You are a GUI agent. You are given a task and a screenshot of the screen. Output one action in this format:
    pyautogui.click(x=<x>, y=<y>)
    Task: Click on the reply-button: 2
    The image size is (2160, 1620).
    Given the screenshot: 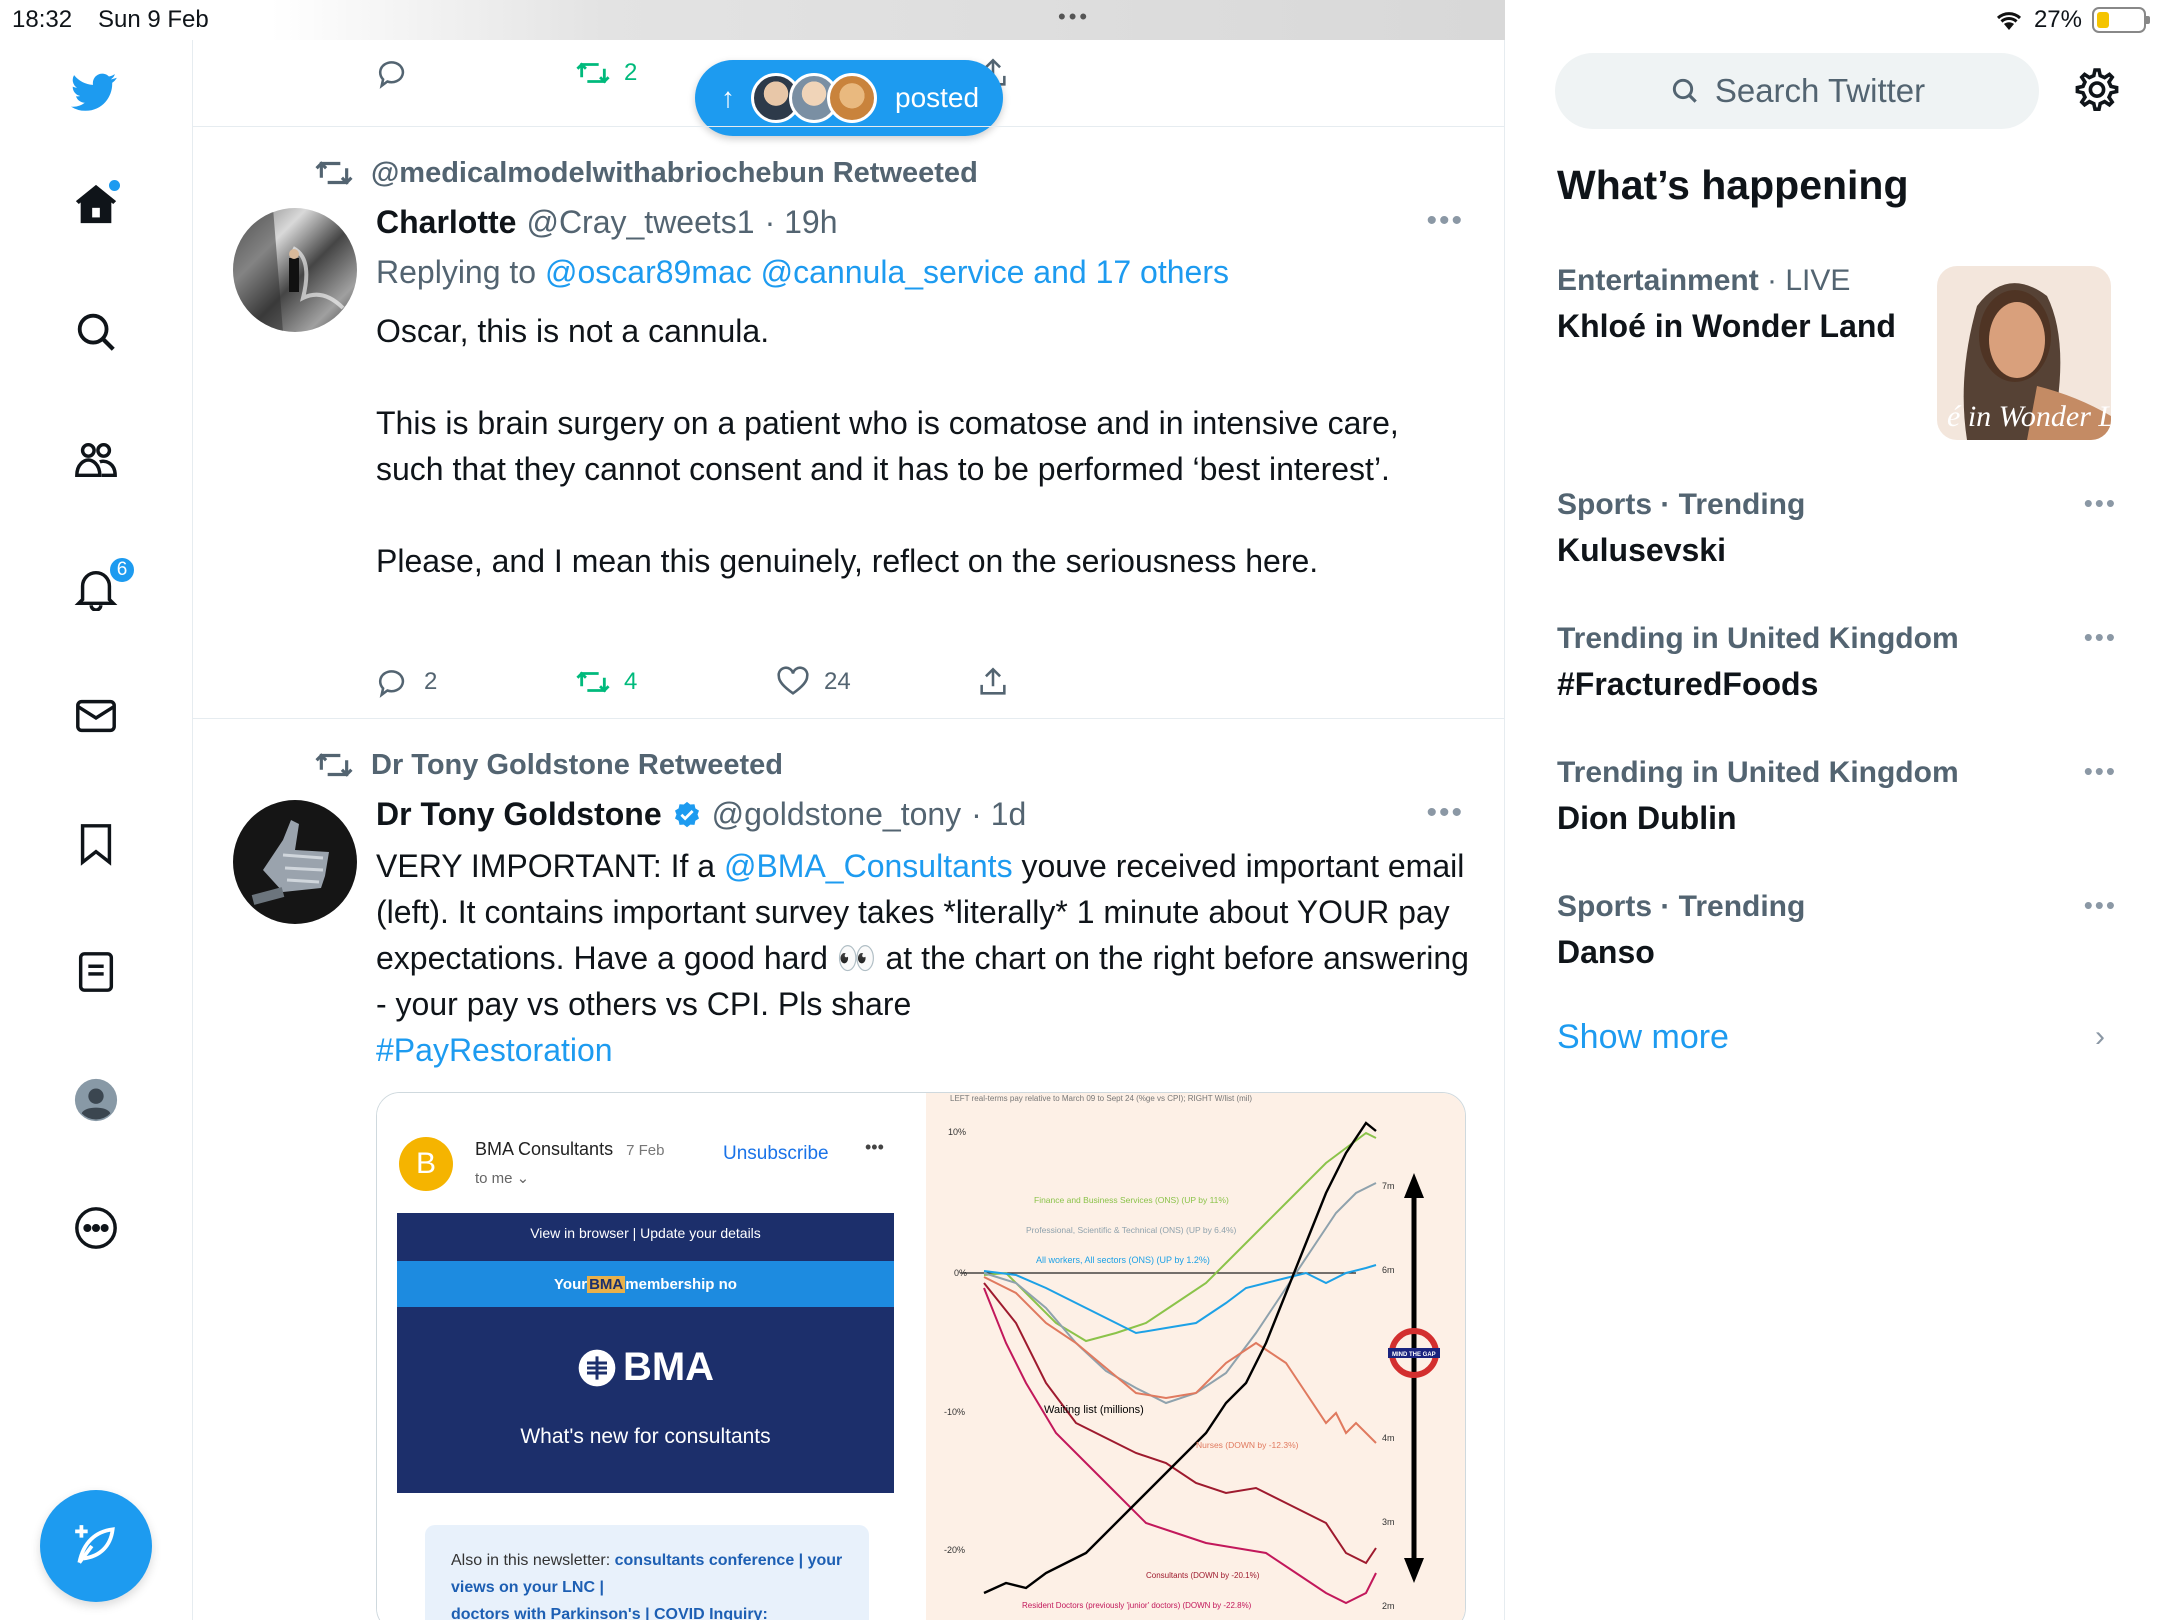 What is the action you would take?
    pyautogui.click(x=406, y=682)
    